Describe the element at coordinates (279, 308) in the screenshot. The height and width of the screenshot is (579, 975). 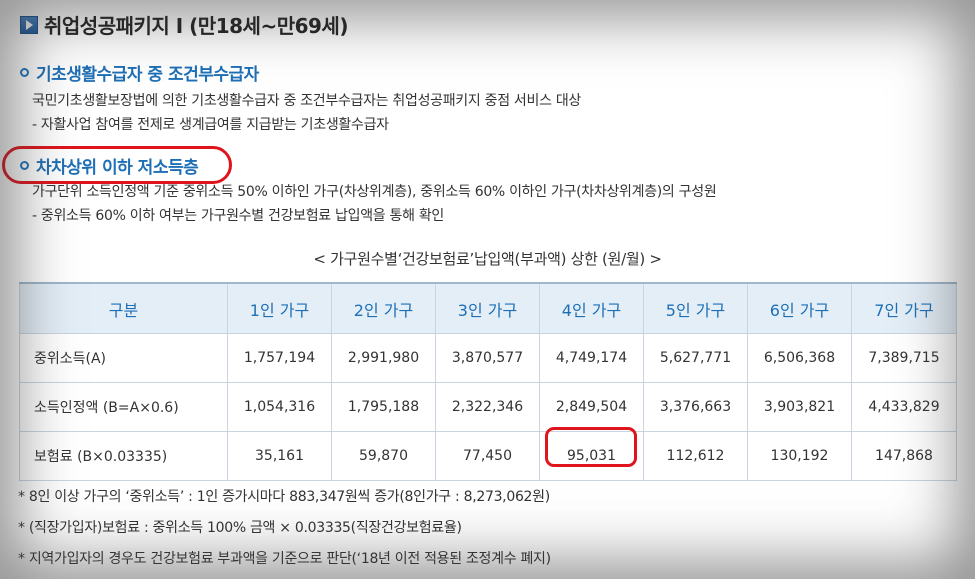
I see `column-header: 1인 가구` at that location.